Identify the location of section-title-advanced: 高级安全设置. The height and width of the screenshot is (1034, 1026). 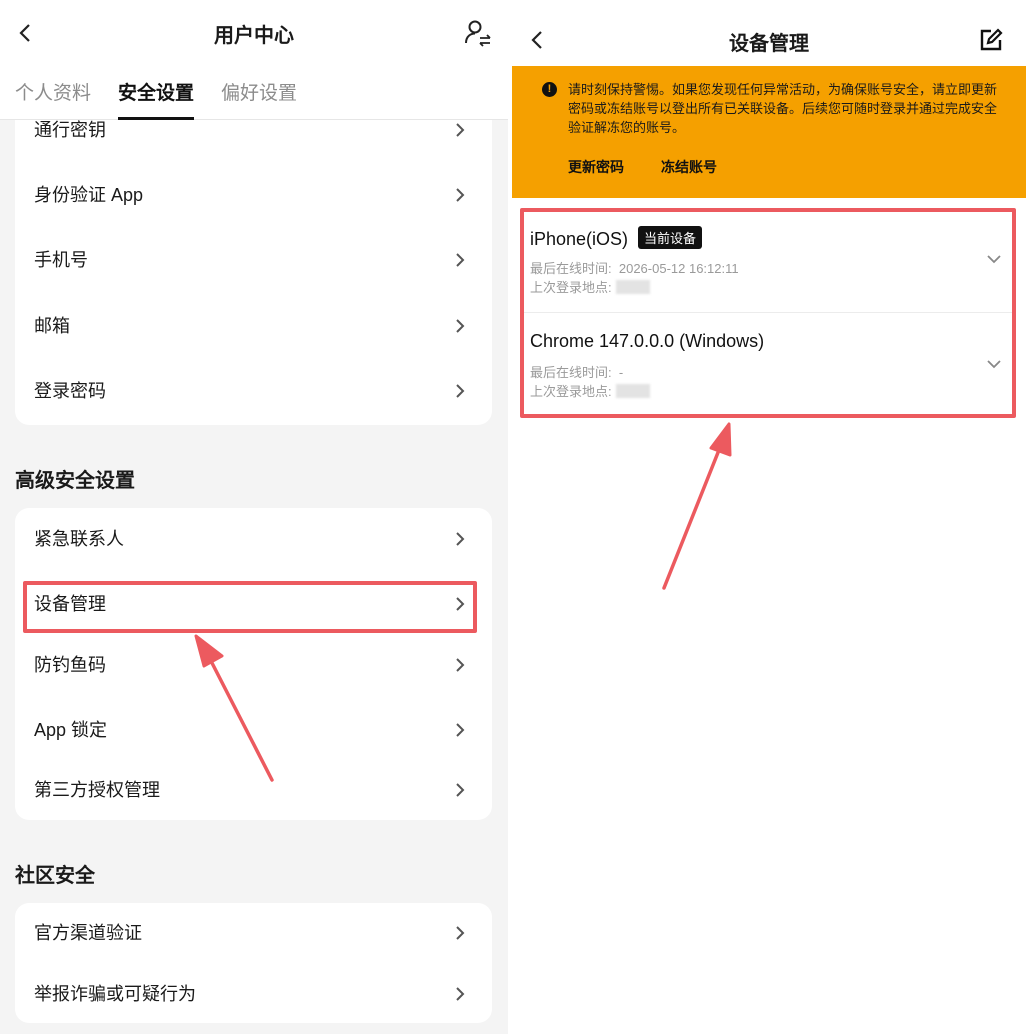
(75, 481).